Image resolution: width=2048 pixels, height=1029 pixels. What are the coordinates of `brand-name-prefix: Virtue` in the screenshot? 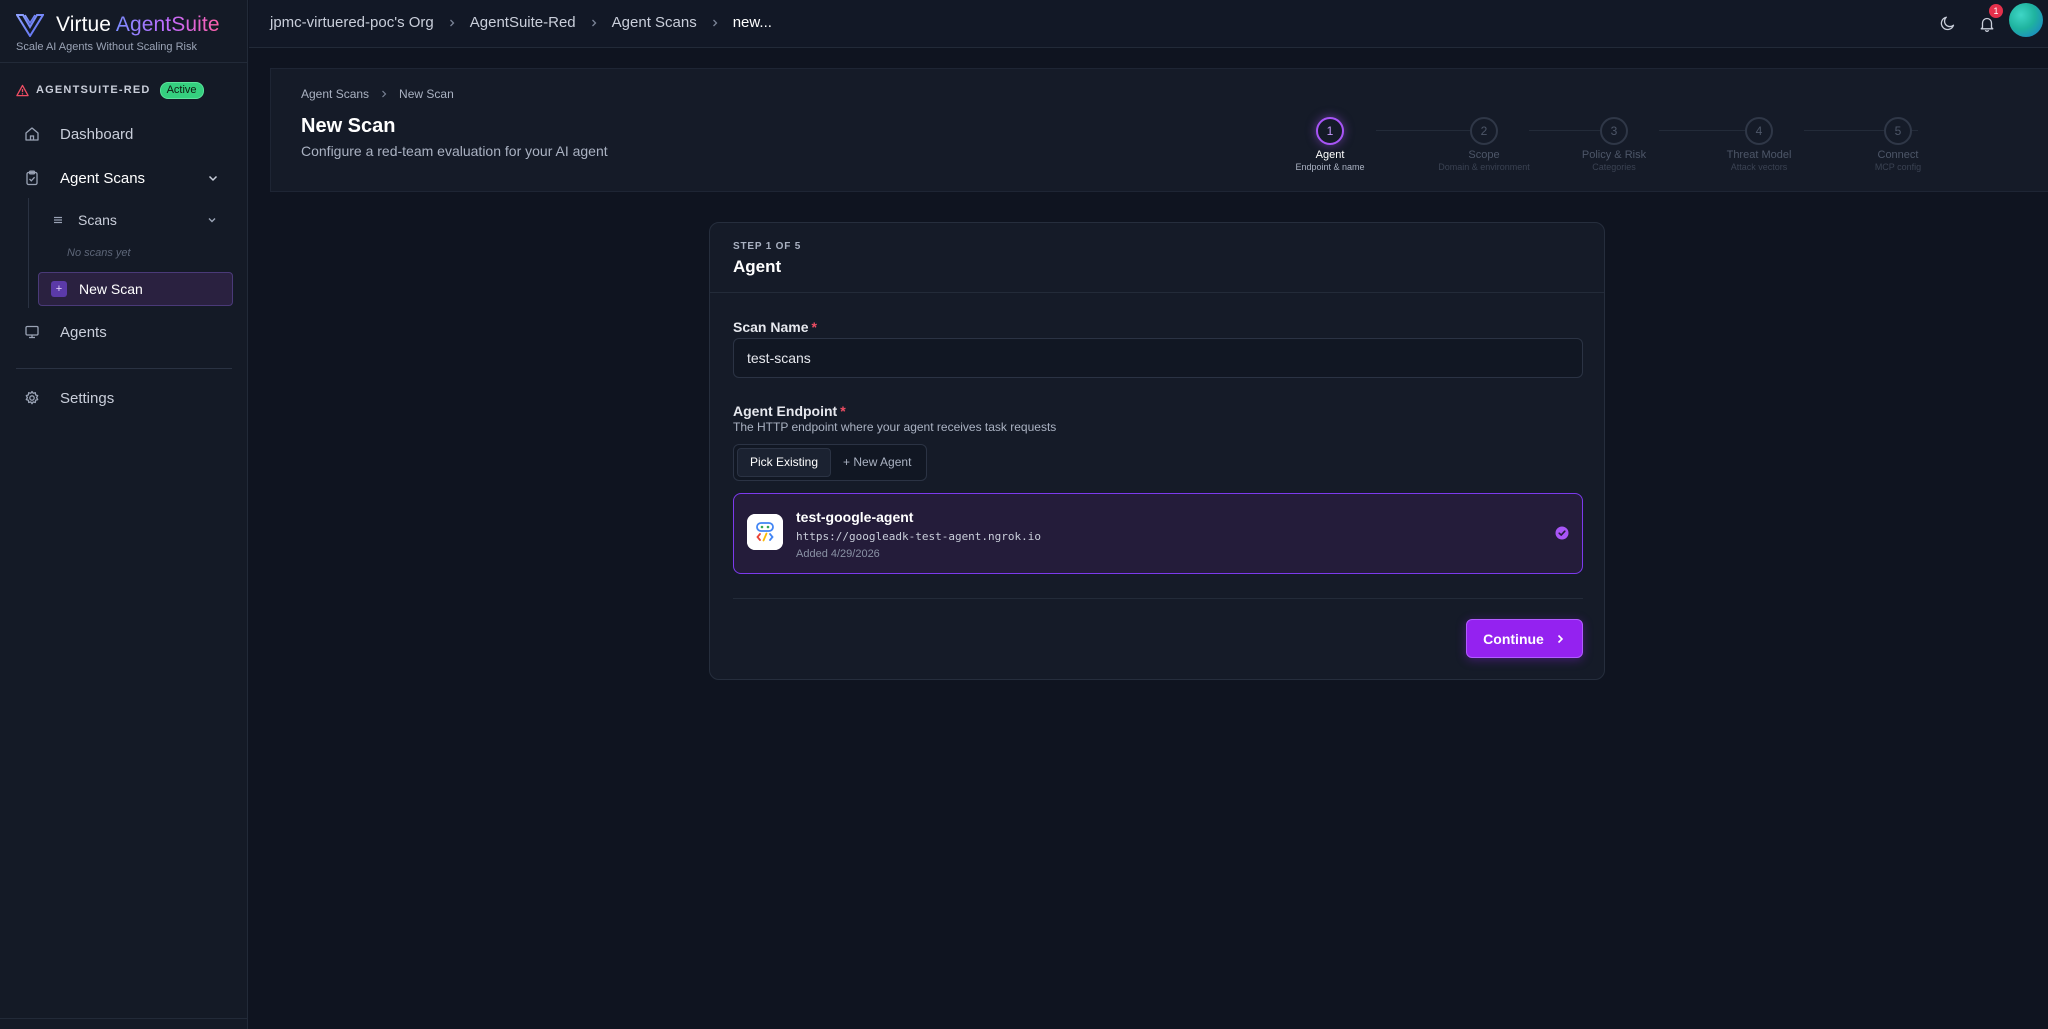 It's located at (86, 24).